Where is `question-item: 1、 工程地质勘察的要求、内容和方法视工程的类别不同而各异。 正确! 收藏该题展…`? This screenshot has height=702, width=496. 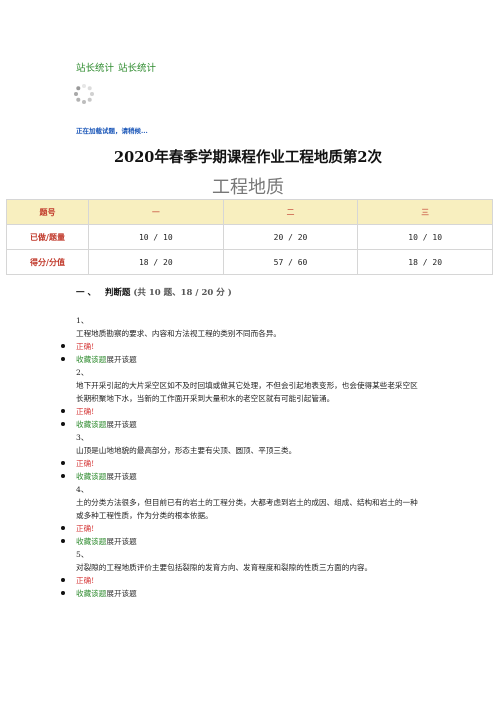 question-item: 1、 工程地质勘察的要求、内容和方法视工程的类别不同而各异。 正确! 收藏该题展… is located at coordinates (241, 340).